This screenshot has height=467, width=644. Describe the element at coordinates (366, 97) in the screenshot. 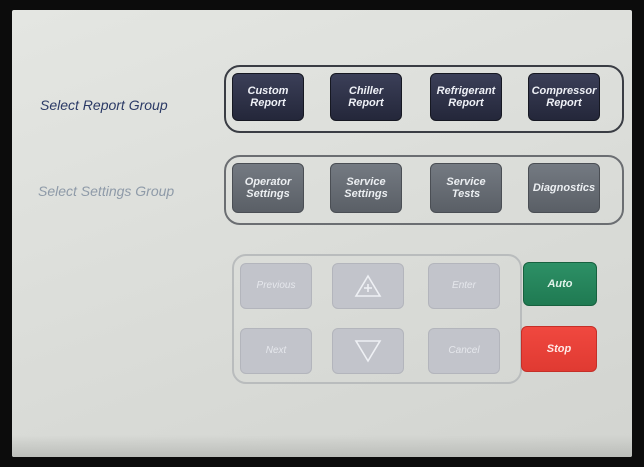

I see `chiller-report-button: Chiller Report` at that location.